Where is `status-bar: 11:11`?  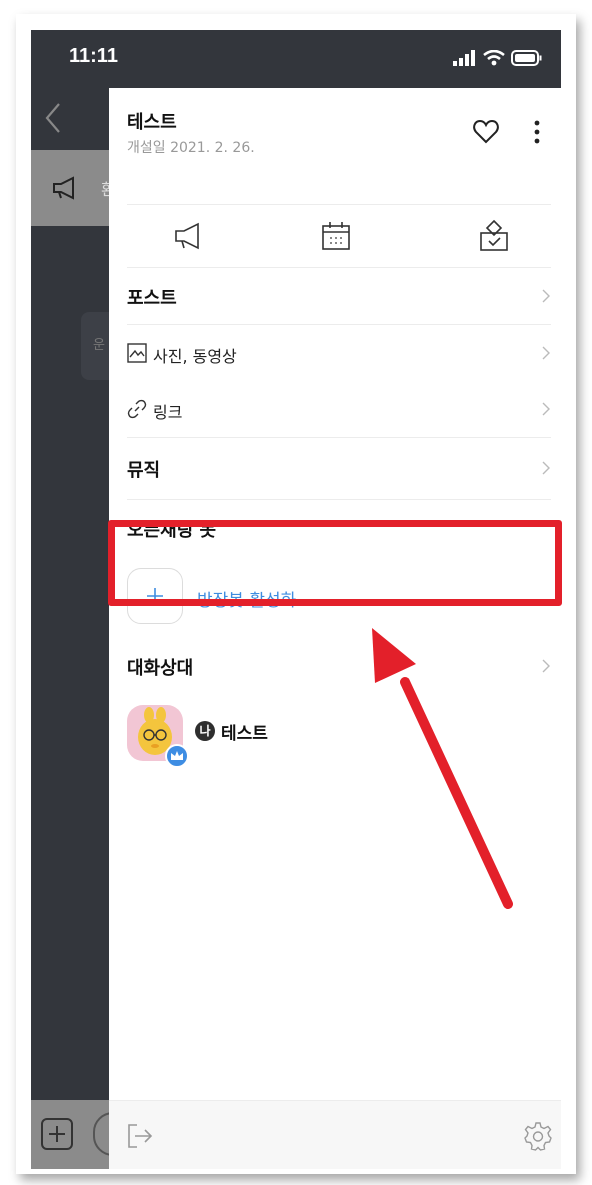
status-bar: 11:11 is located at coordinates (296, 59).